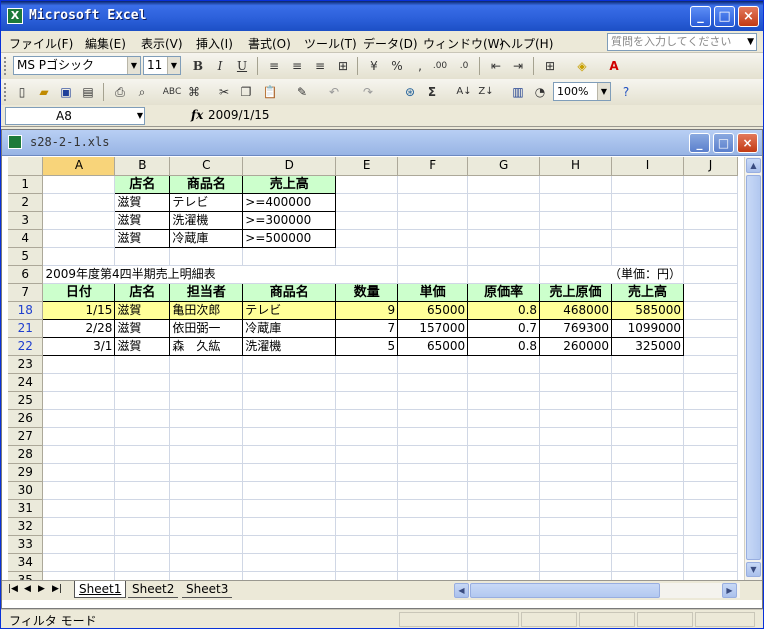  I want to click on horizontal-scrollbar: ◀ ▶, so click(597, 590).